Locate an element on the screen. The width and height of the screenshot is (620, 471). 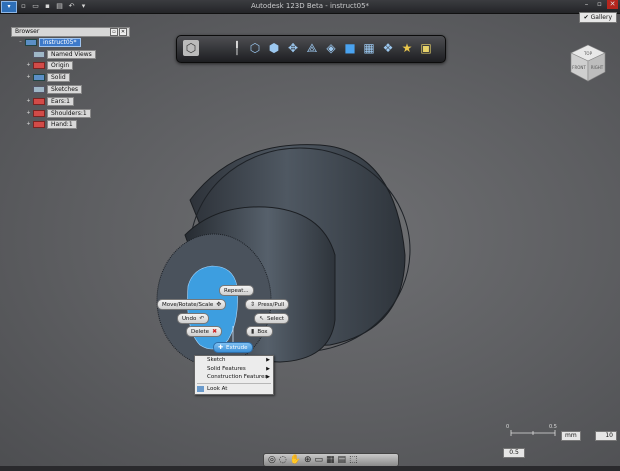
browser-root-label: instruct05* is located at coordinates (60, 42).